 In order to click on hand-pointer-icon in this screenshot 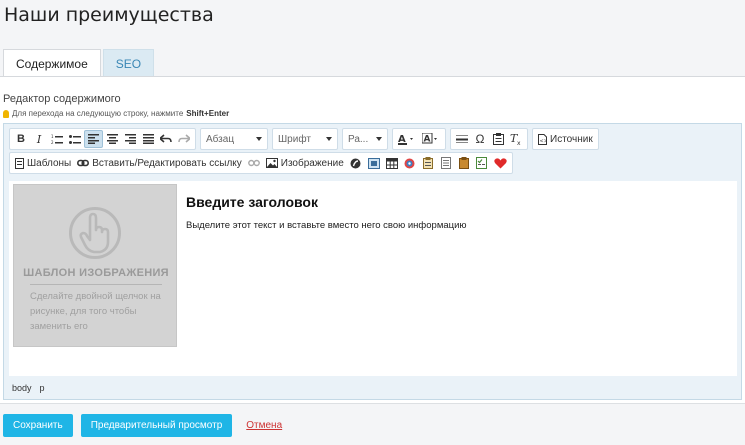, I will do `click(94, 233)`.